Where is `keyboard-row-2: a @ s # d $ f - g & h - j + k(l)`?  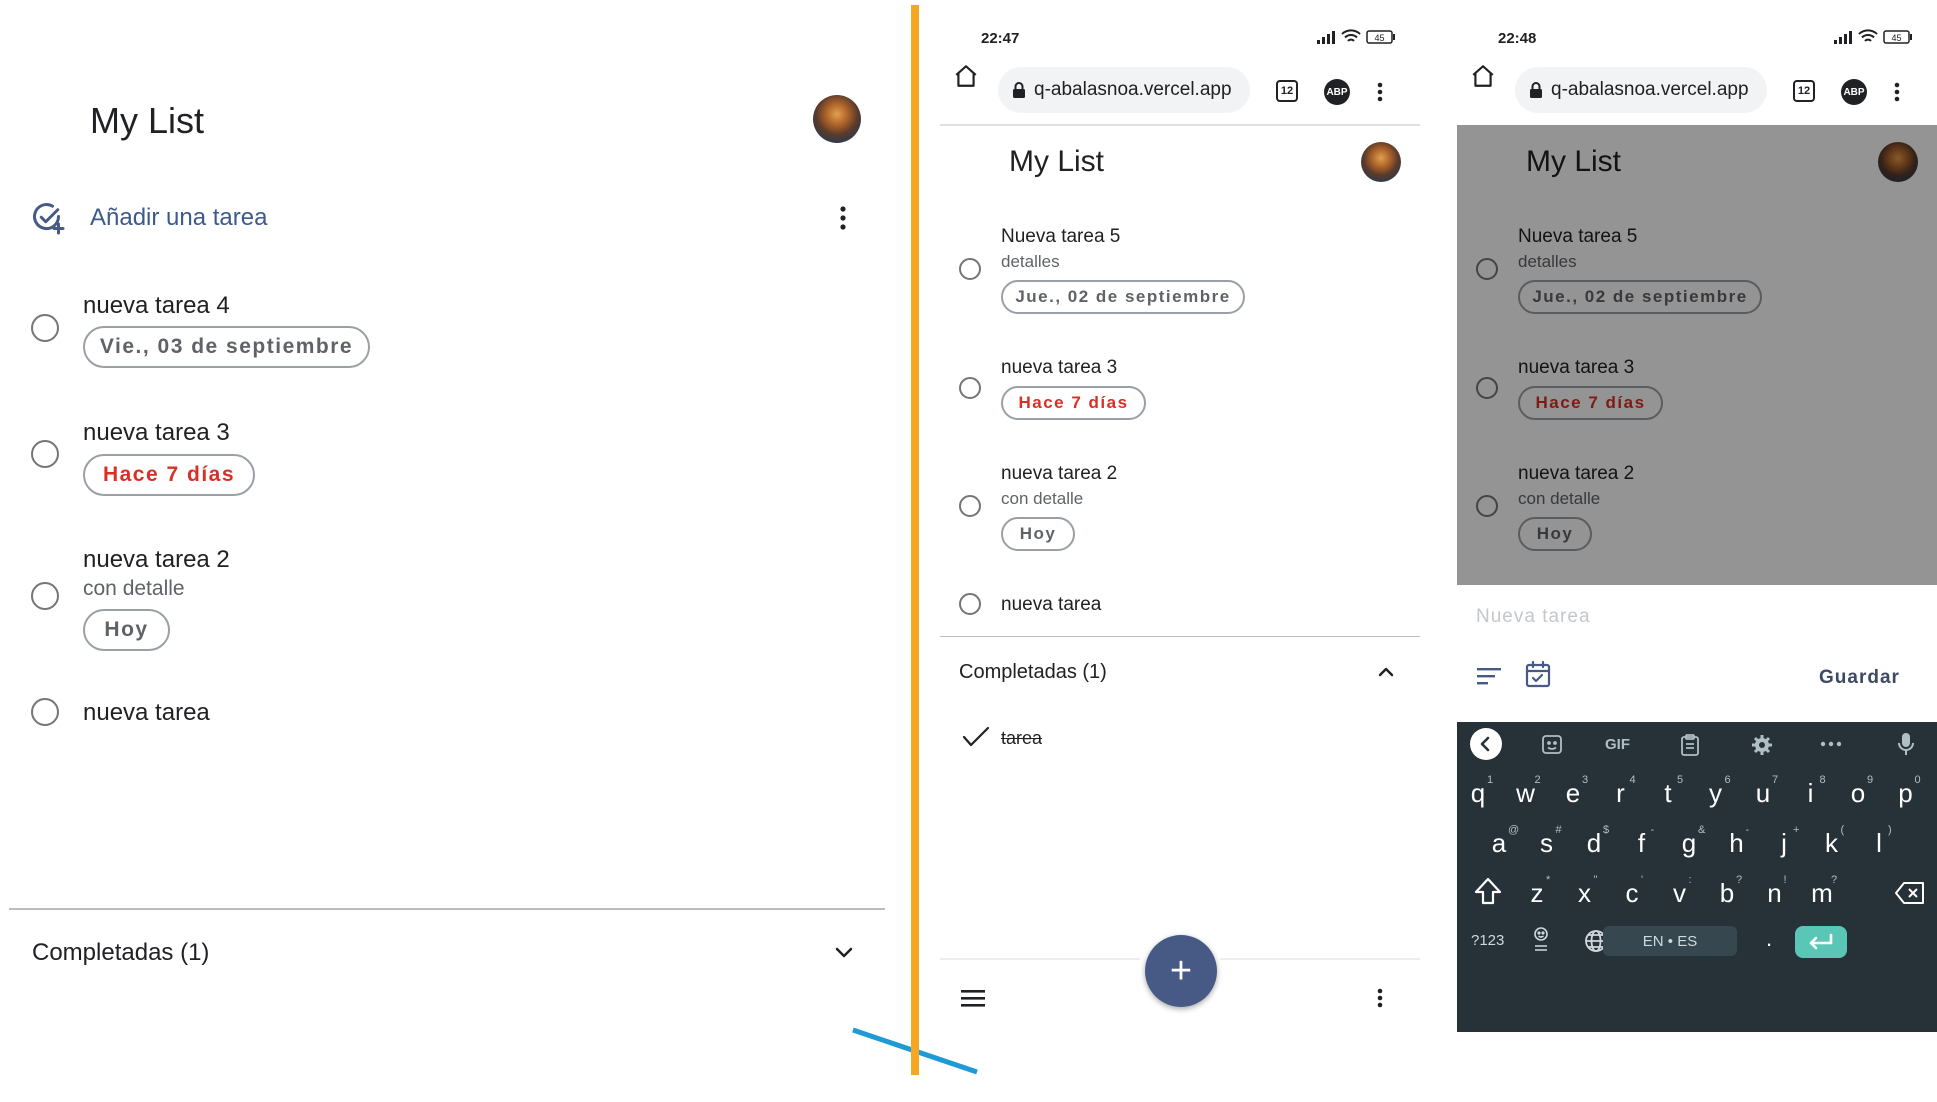
keyboard-row-2: a @ s # d $ f - g & h - j + k(l) is located at coordinates (1697, 846).